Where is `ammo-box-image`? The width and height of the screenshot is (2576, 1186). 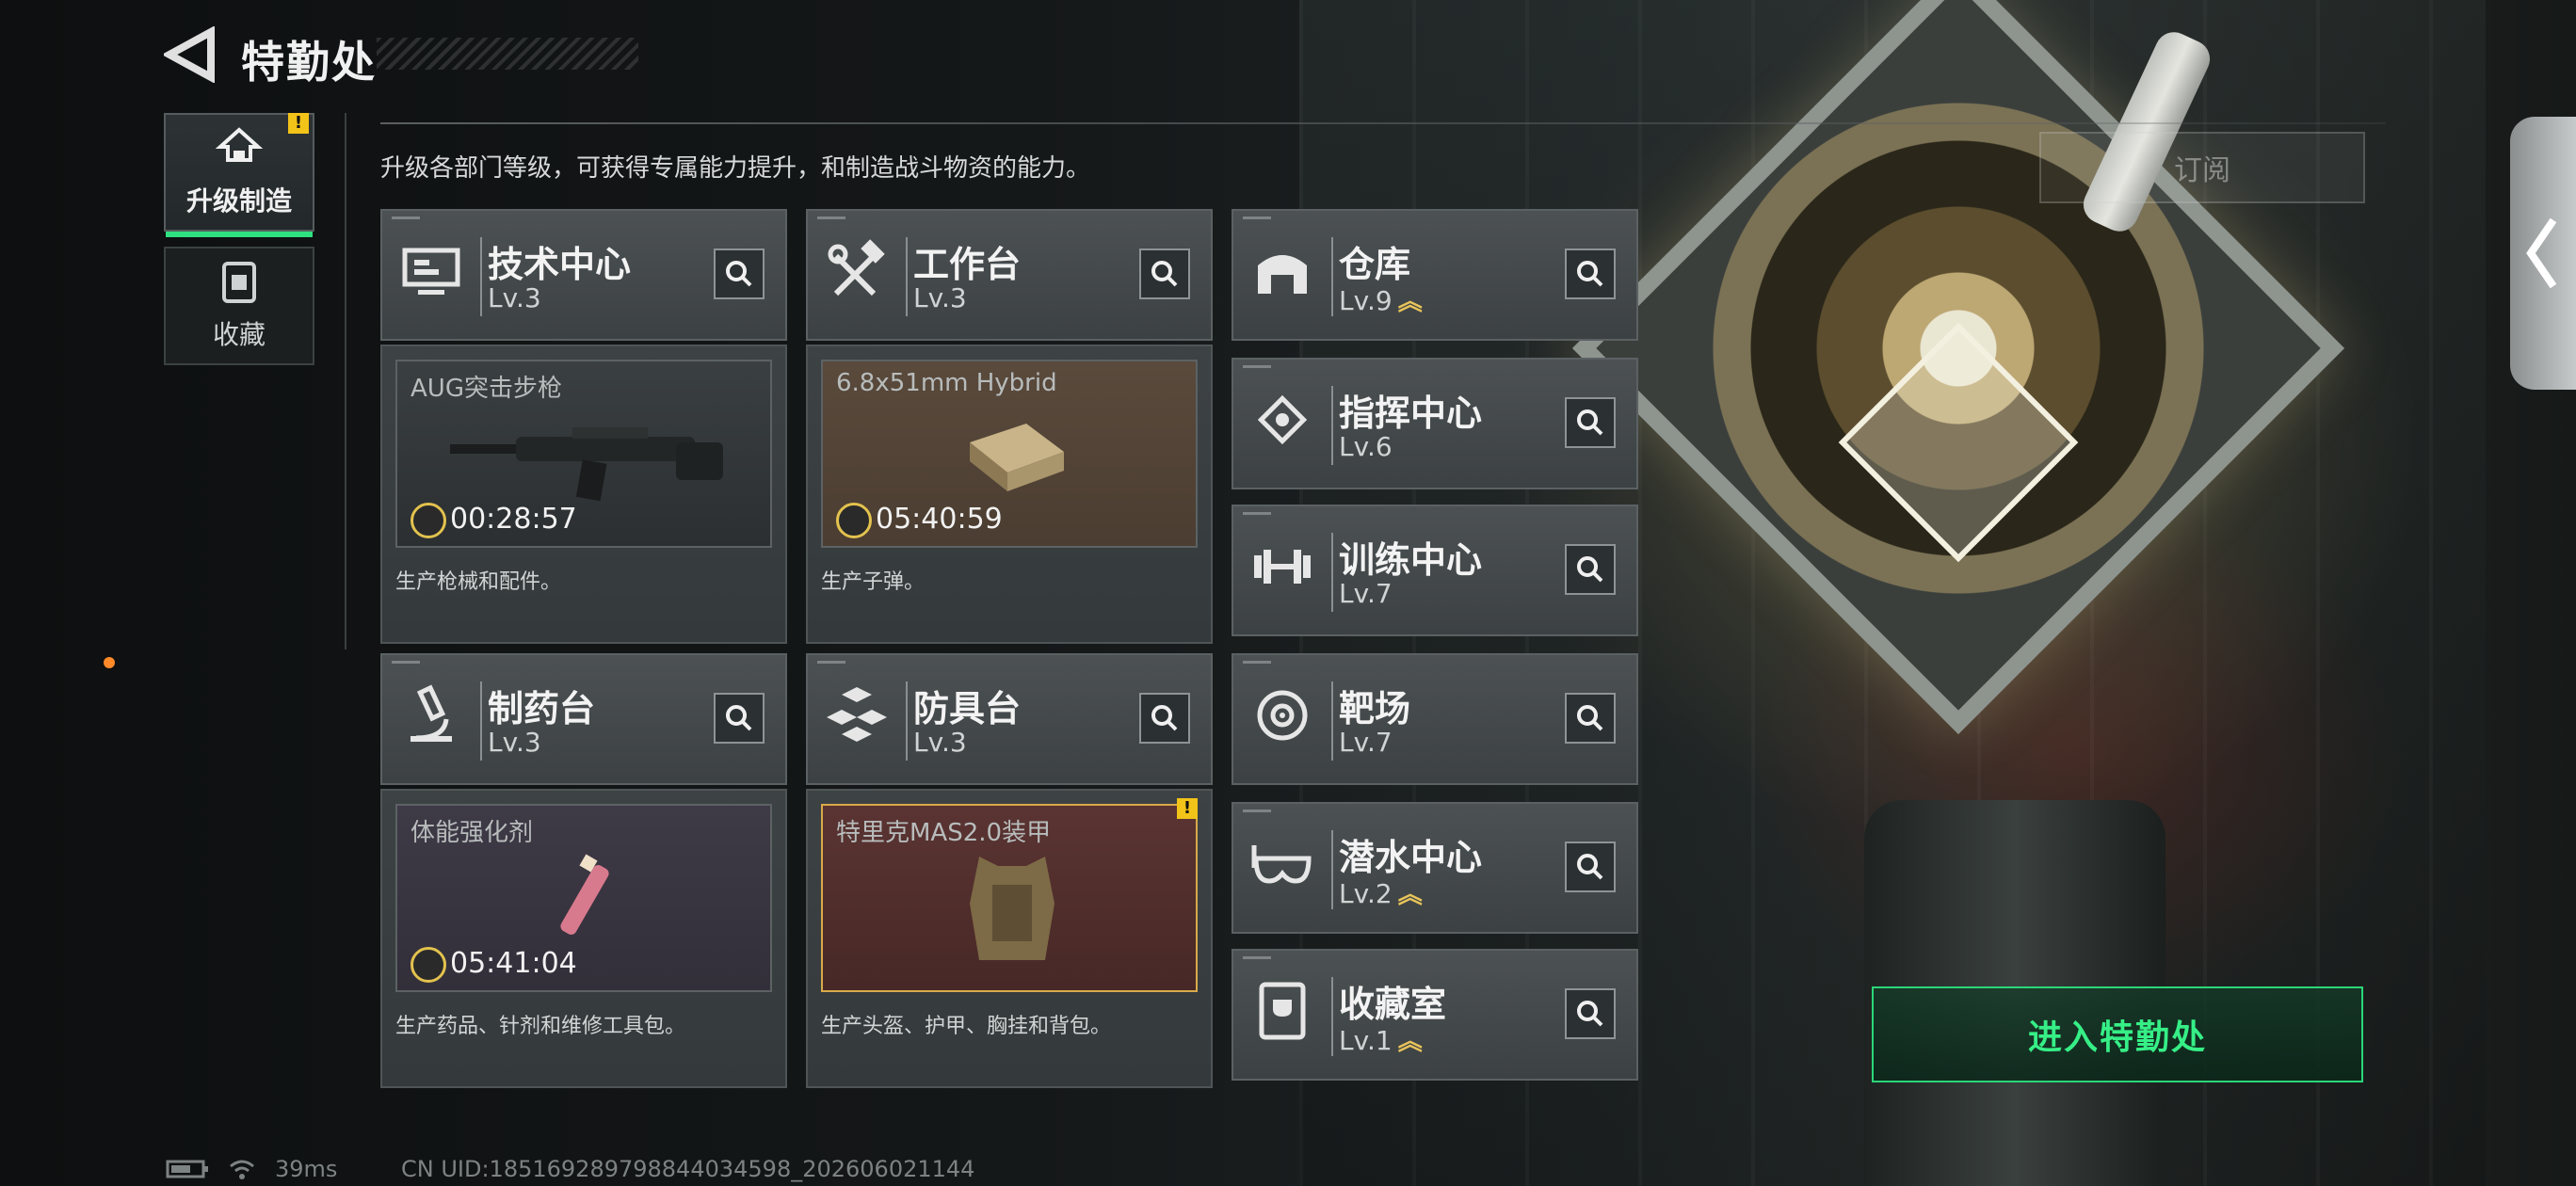
ammo-box-image is located at coordinates (1017, 457).